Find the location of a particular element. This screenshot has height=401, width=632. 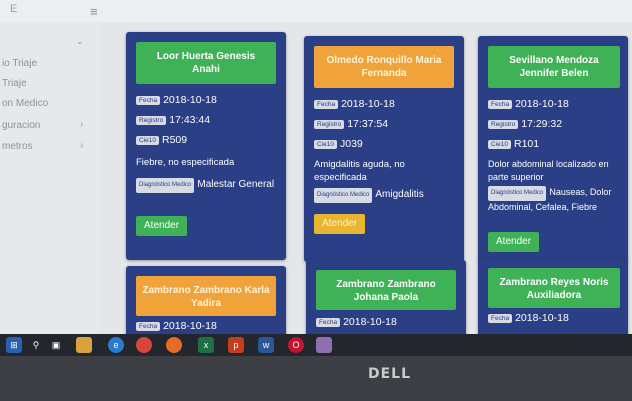

patient-name: Zambrano Reyes Noris Auxiliadora is located at coordinates (554, 288).